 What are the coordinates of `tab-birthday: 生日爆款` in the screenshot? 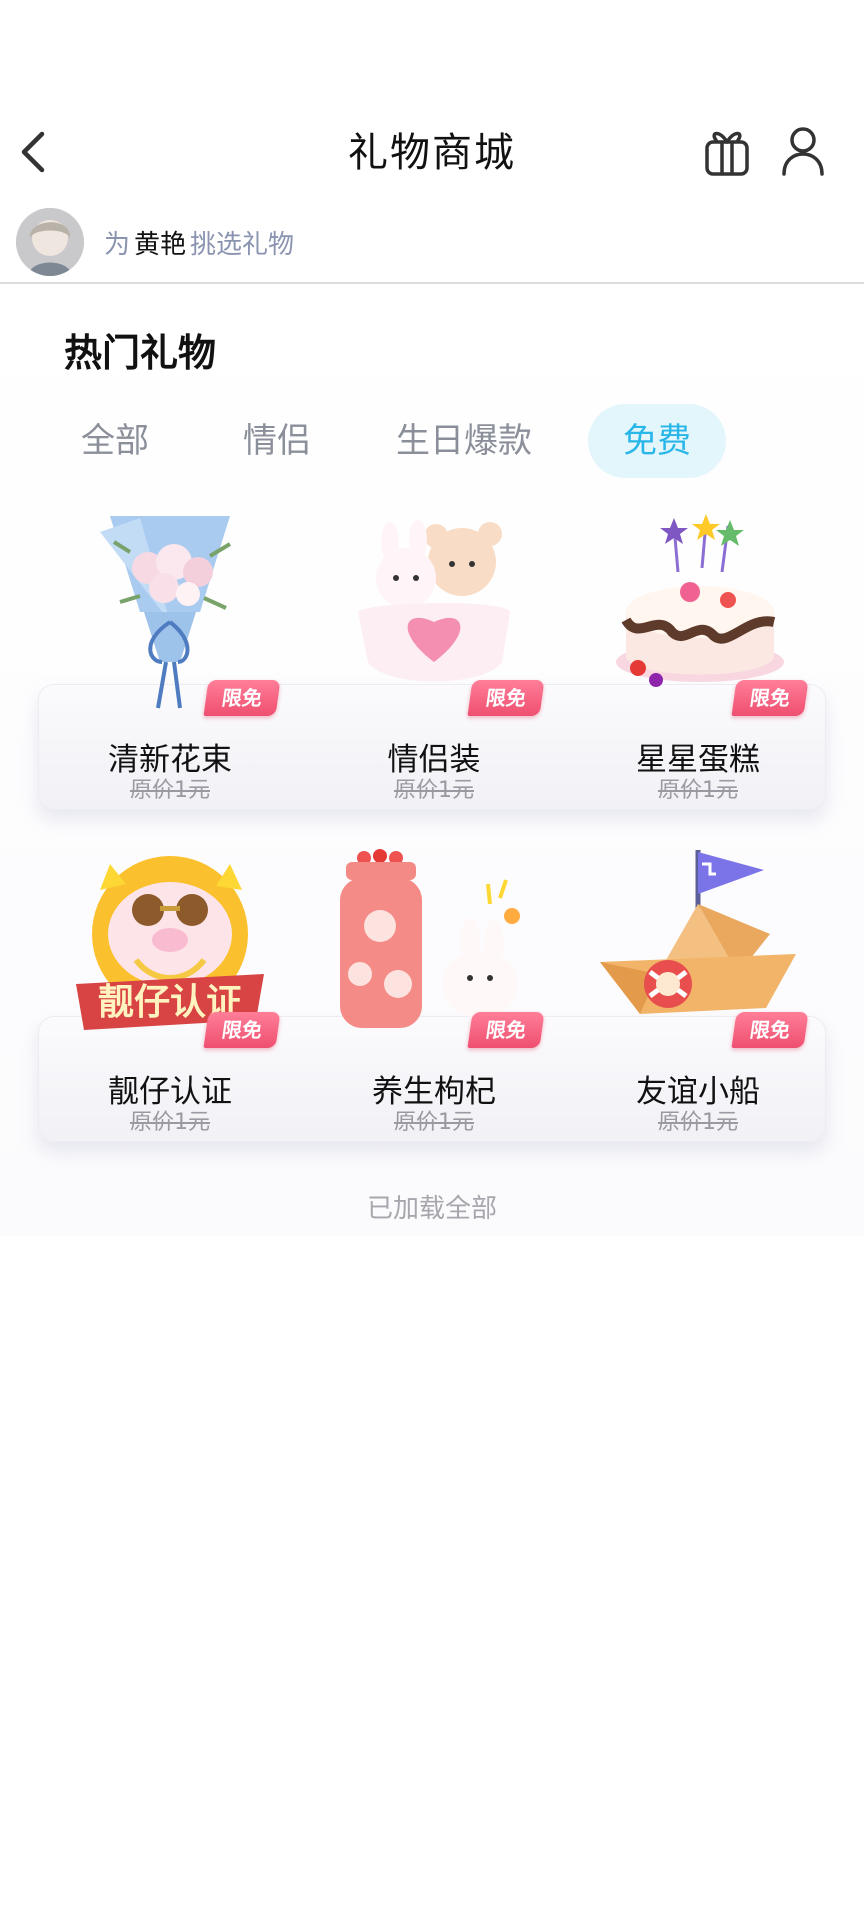 It's located at (464, 441).